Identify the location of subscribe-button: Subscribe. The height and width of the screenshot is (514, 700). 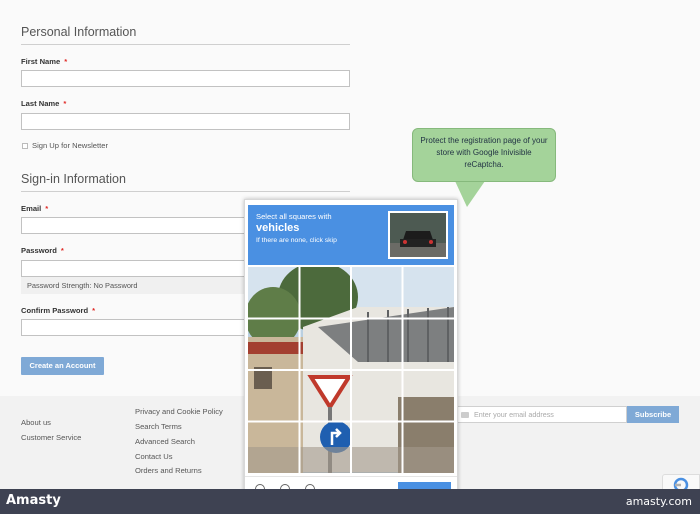
(653, 414).